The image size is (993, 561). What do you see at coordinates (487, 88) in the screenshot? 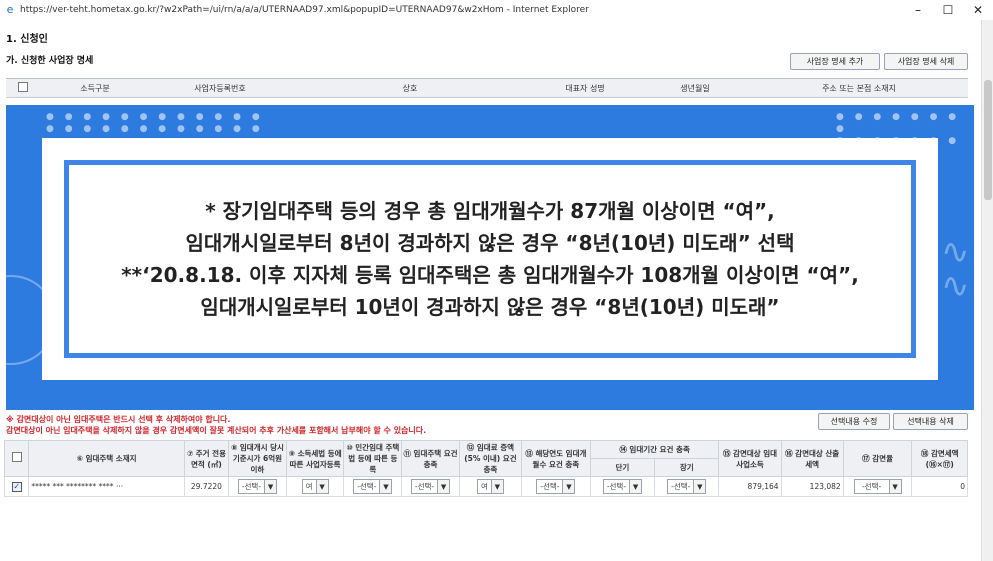
I see `workplace-table-header: 소득구분 사업자등록번호 상호 대표자 성명 생년월일 주소 또는 본점 소재지` at bounding box center [487, 88].